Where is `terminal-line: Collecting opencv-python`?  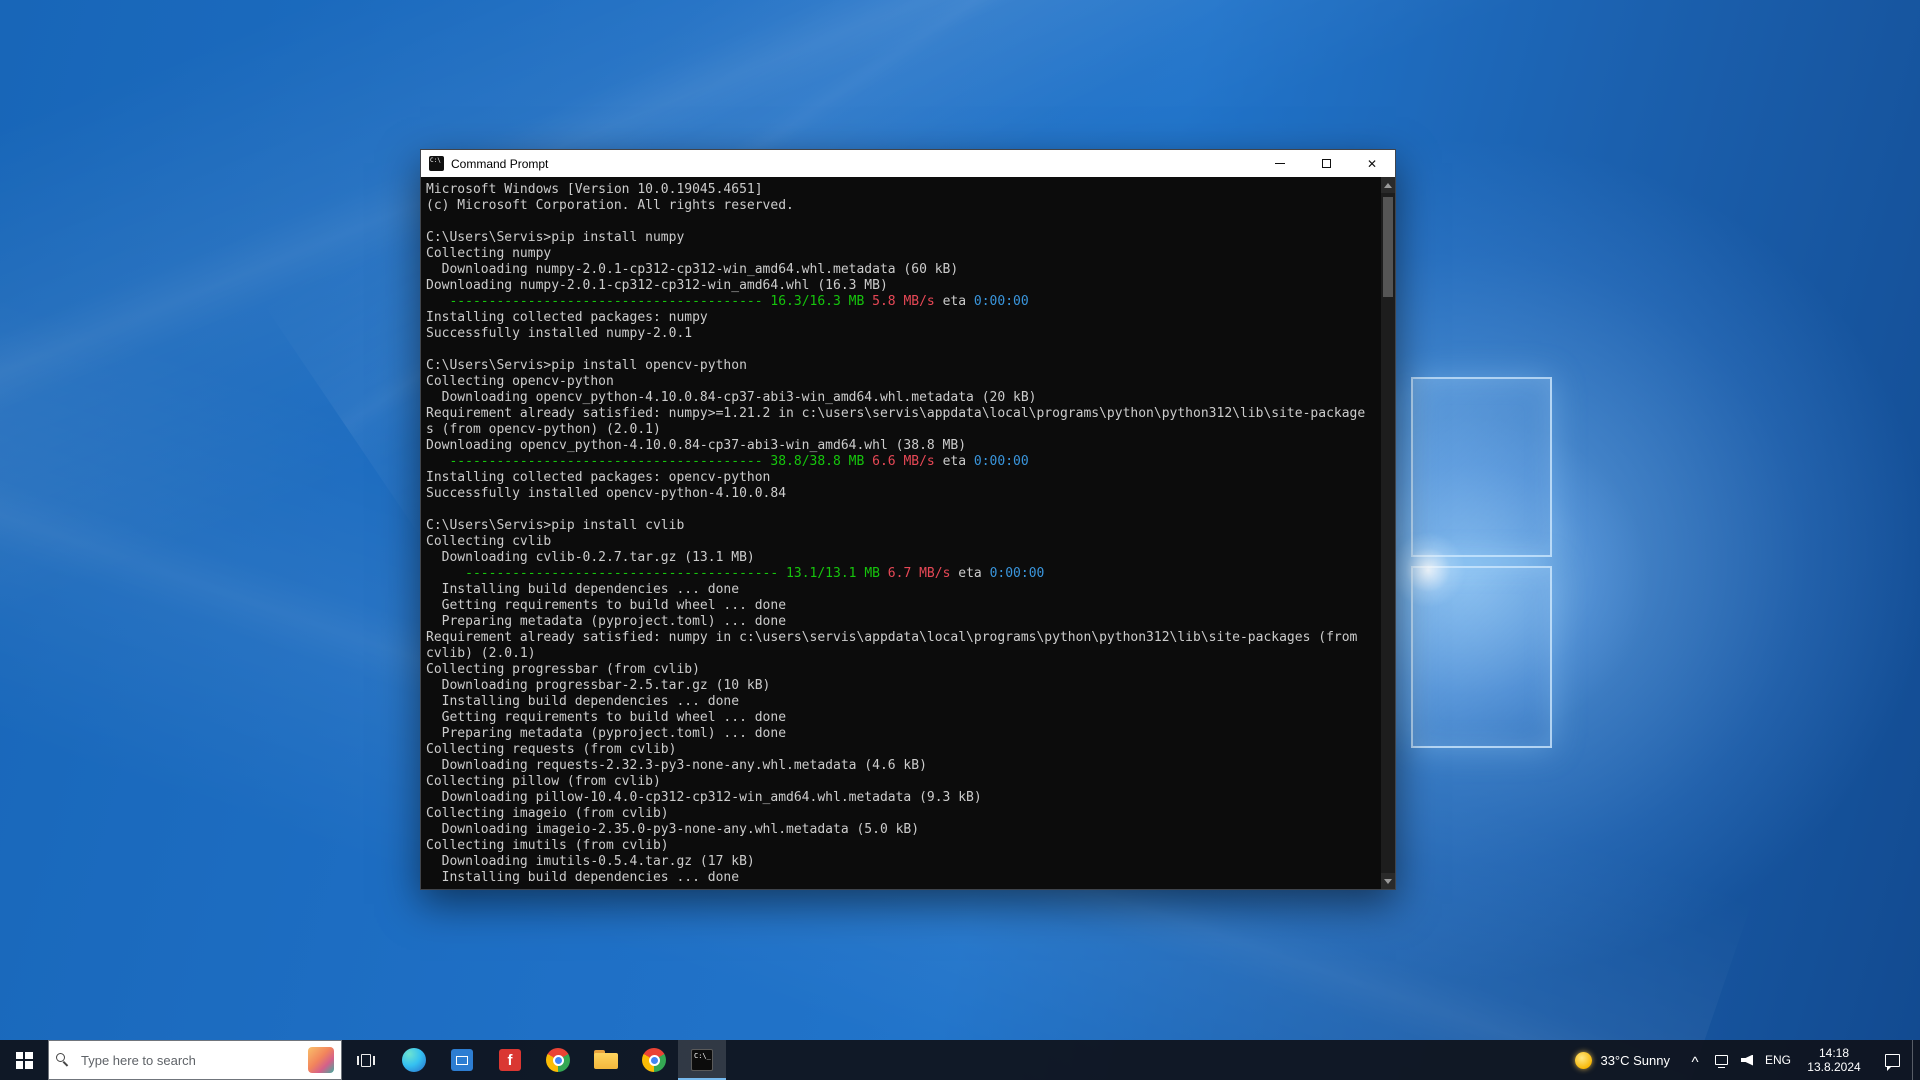 terminal-line: Collecting opencv-python is located at coordinates (520, 381).